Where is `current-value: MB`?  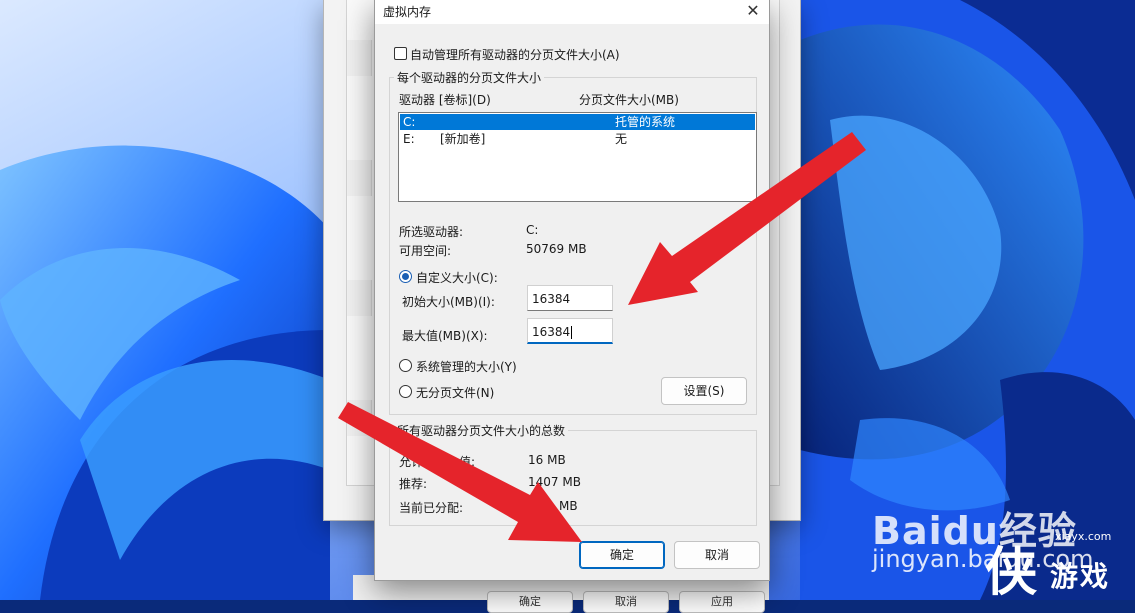
current-value: MB is located at coordinates (568, 506).